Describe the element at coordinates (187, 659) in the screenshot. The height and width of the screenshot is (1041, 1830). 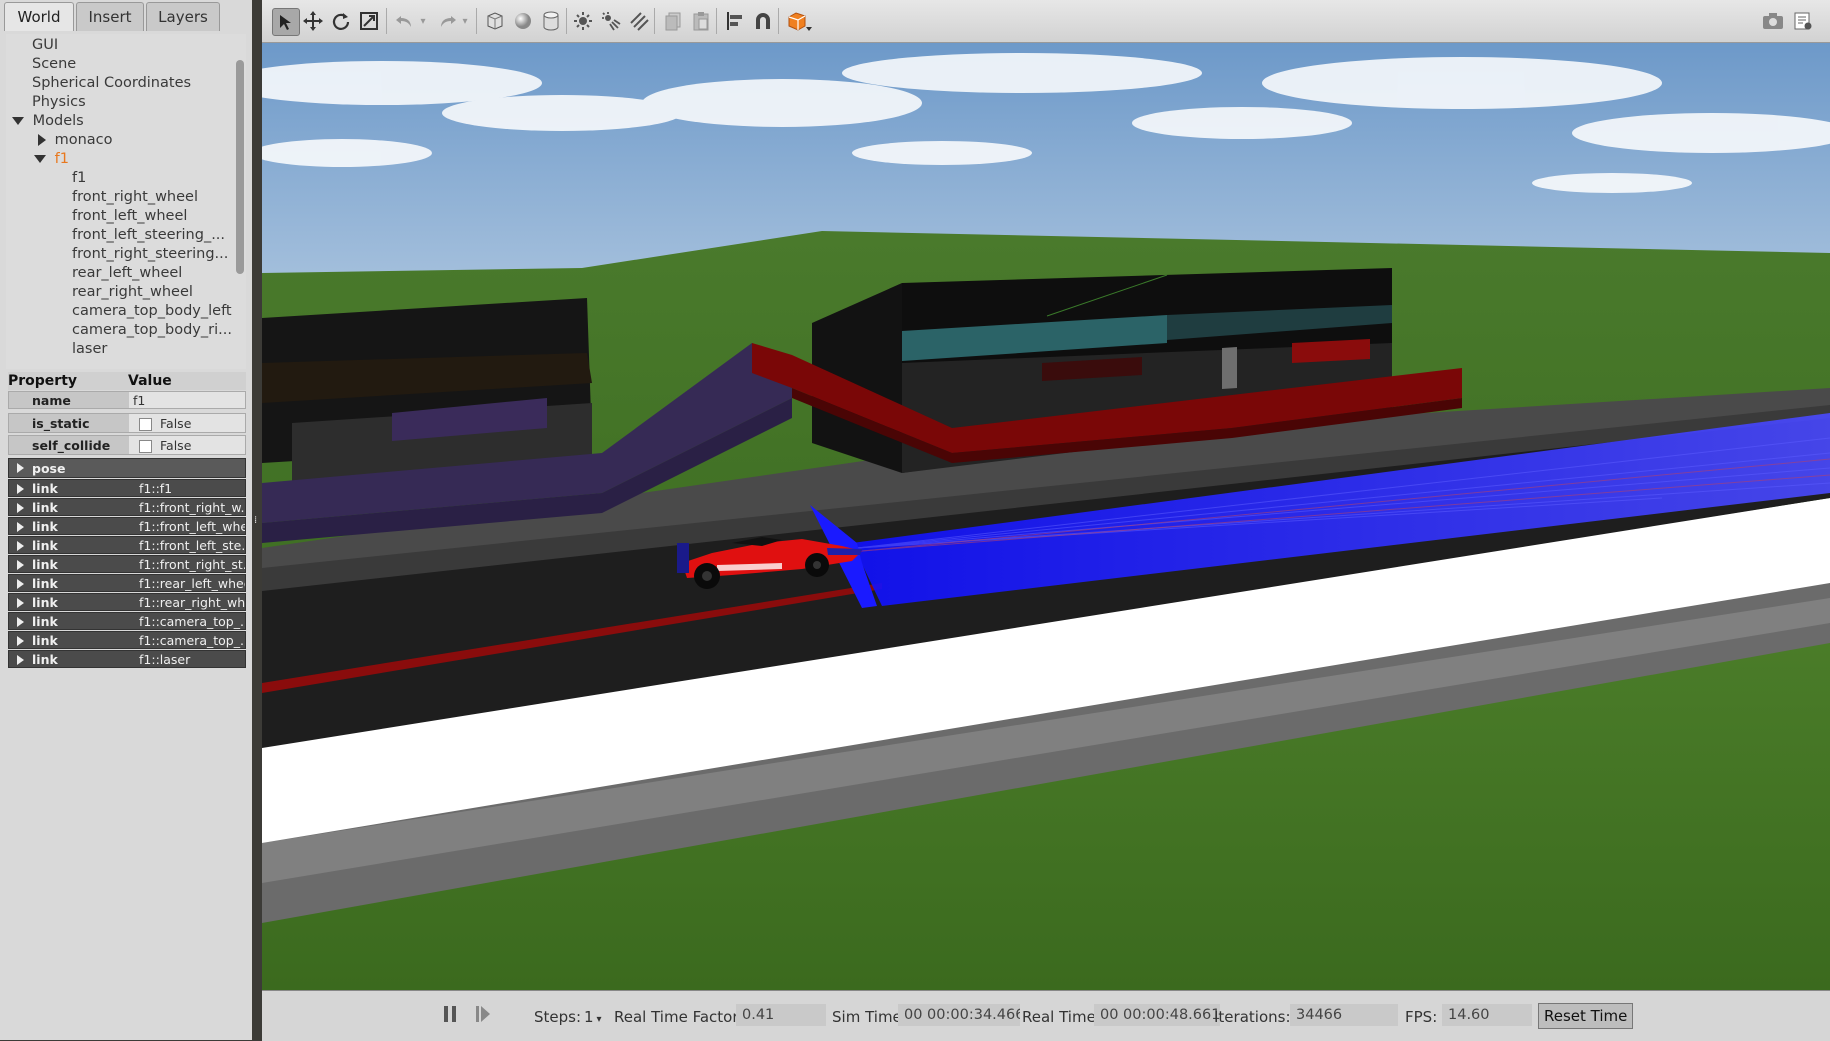
I see `property-value: f1::laser` at that location.